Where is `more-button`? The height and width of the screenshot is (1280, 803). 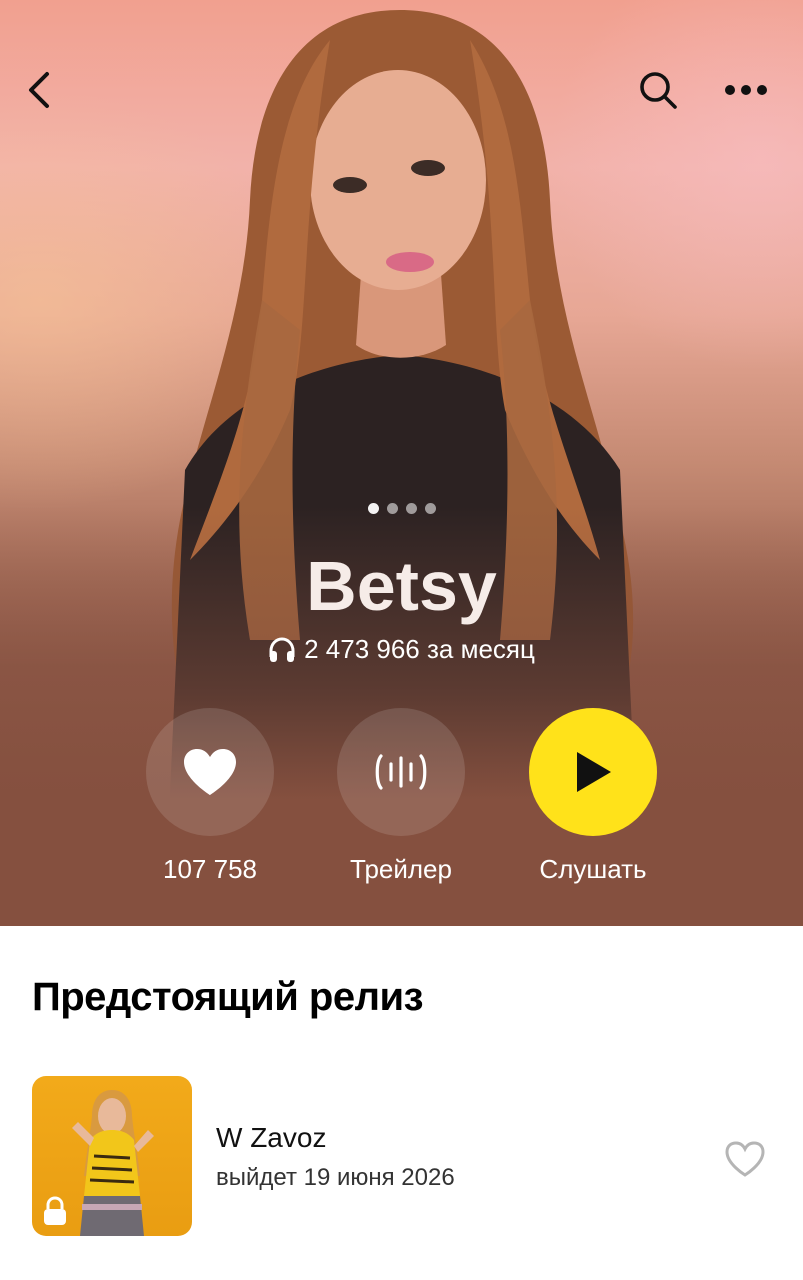
more-button is located at coordinates (746, 90).